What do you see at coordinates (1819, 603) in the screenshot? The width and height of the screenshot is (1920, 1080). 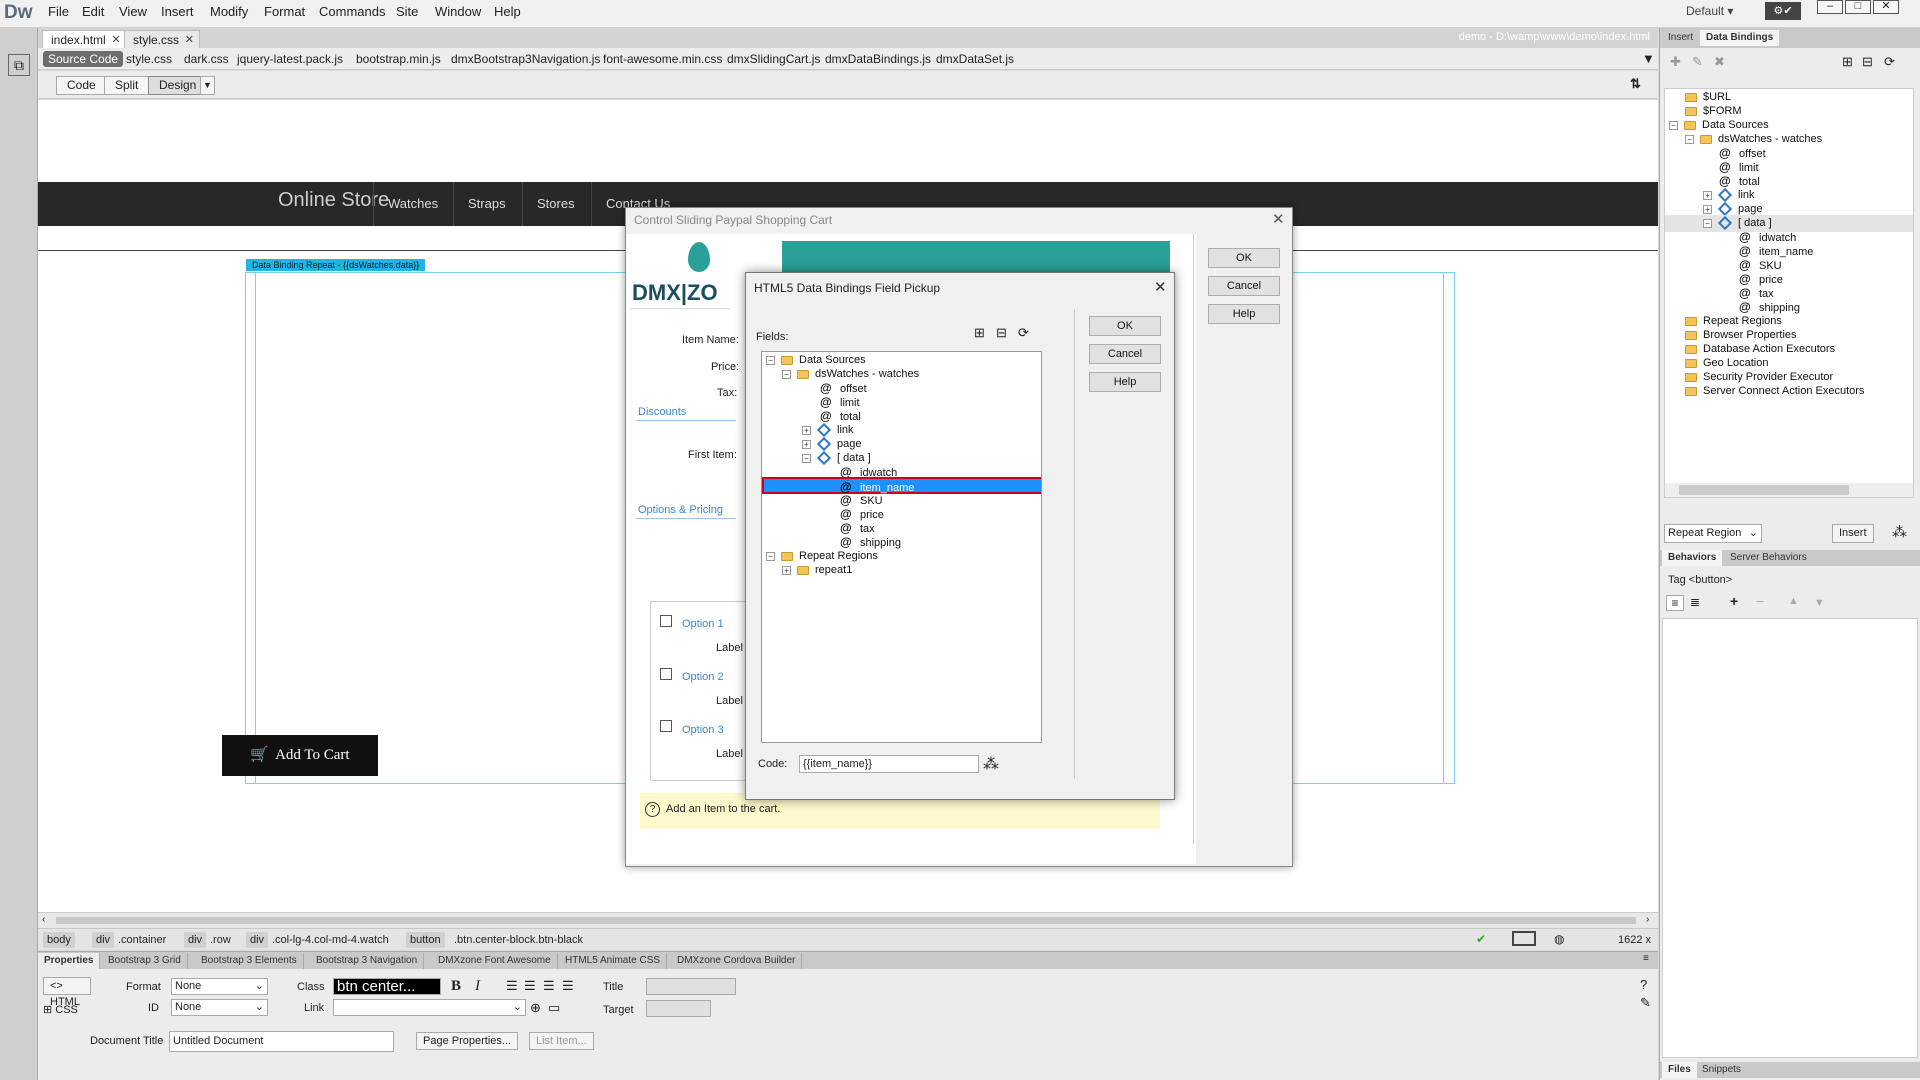 I see `move-down-icon: ▼` at bounding box center [1819, 603].